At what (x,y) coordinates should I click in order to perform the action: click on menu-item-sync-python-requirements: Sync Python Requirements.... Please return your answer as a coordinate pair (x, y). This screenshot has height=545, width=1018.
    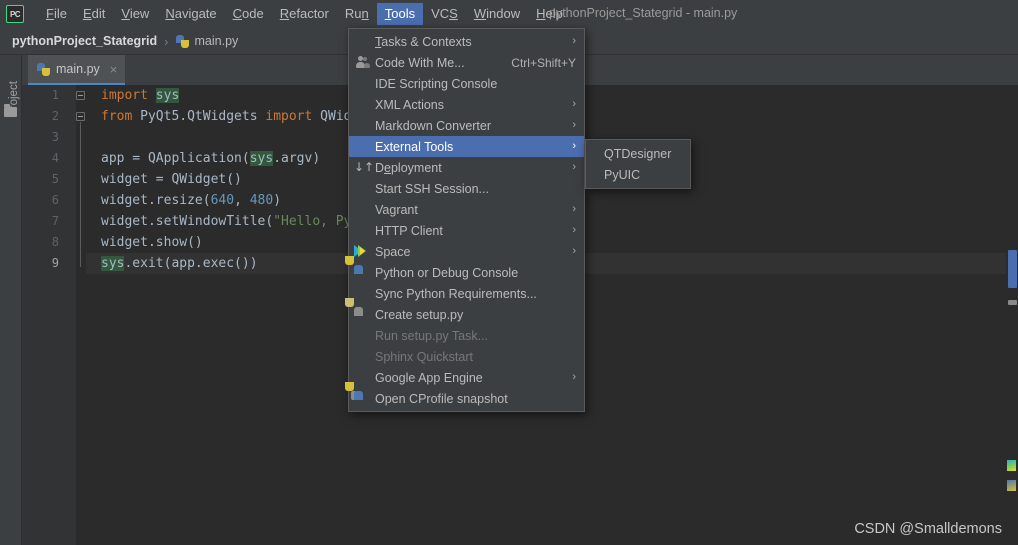
    Looking at the image, I should click on (466, 293).